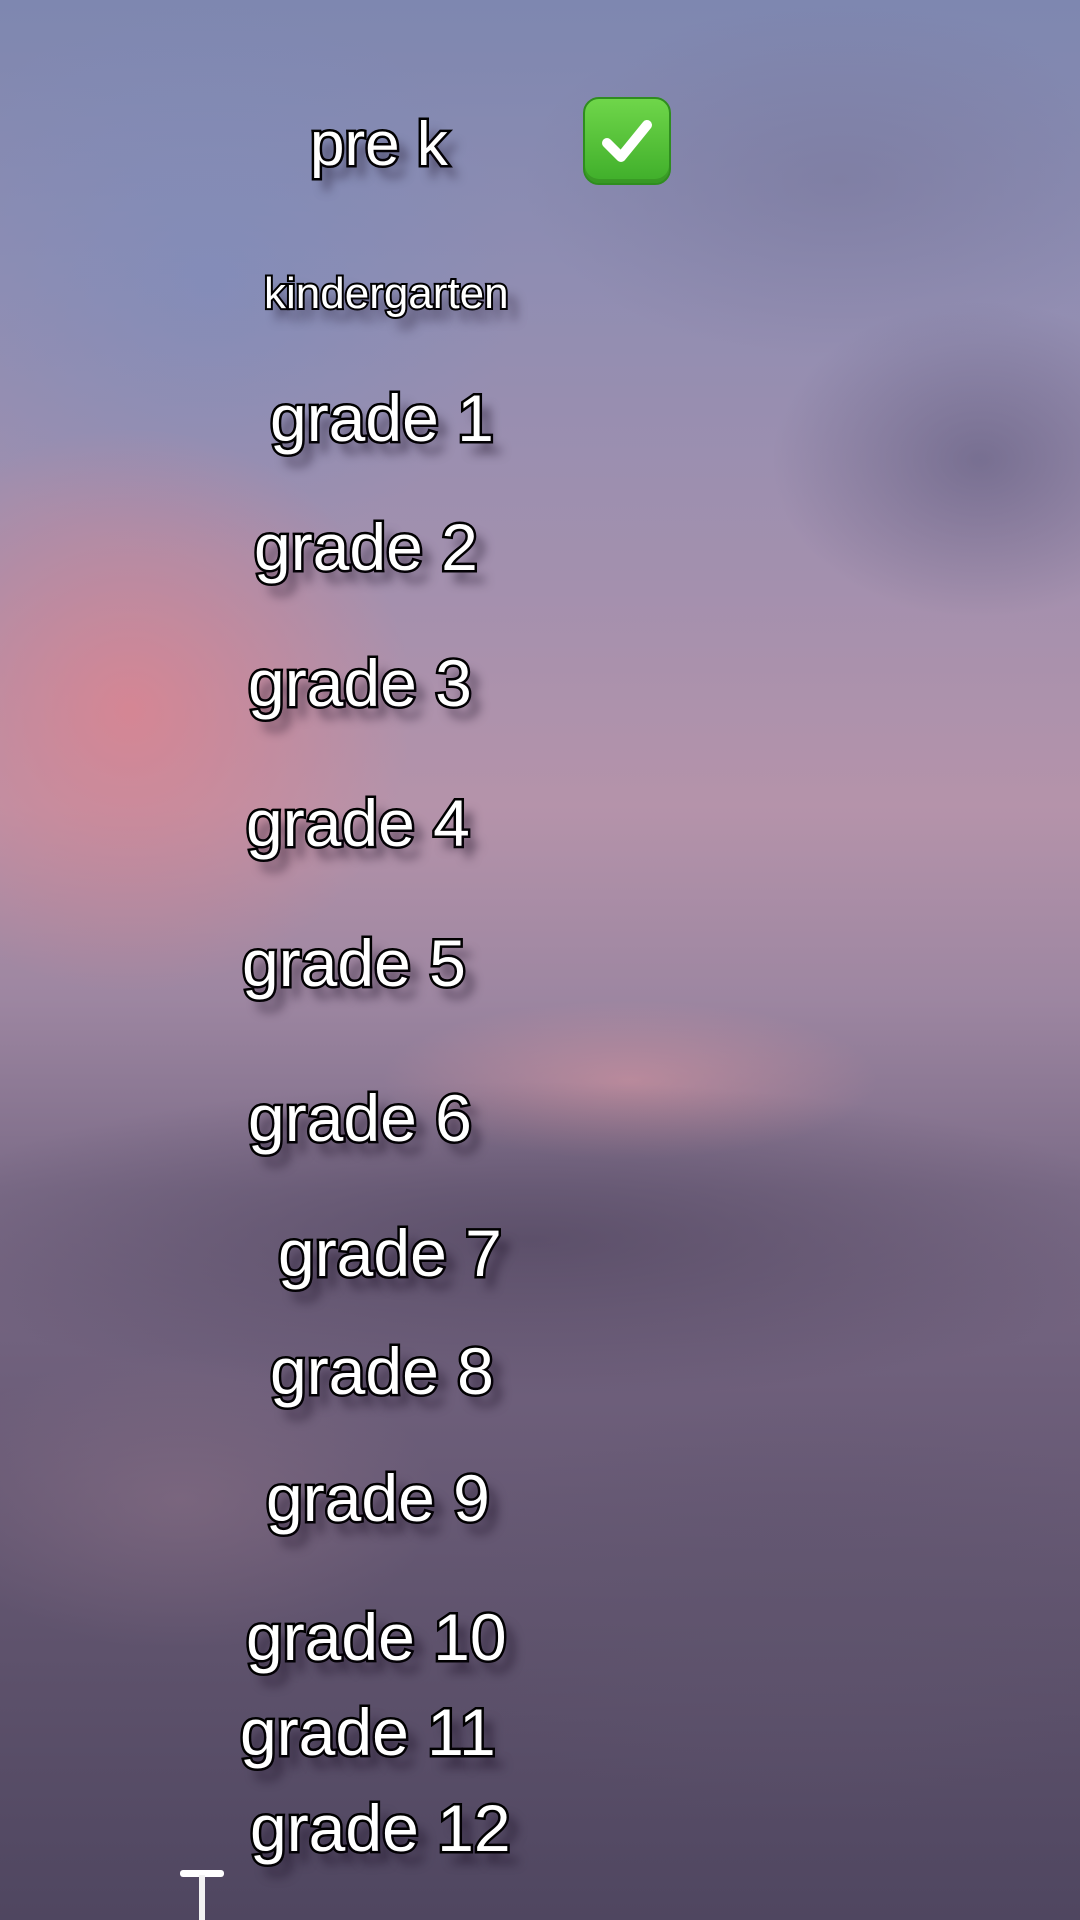 Image resolution: width=1080 pixels, height=1920 pixels. Describe the element at coordinates (750, 1610) in the screenshot. I see `dark-cloud` at that location.